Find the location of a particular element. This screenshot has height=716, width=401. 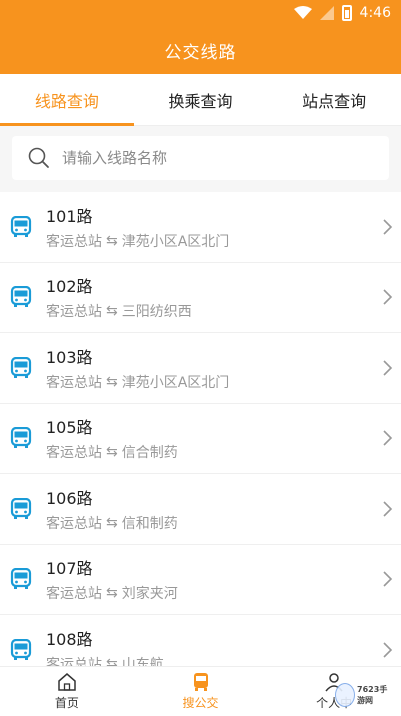

status-time: 4:46 is located at coordinates (375, 13).